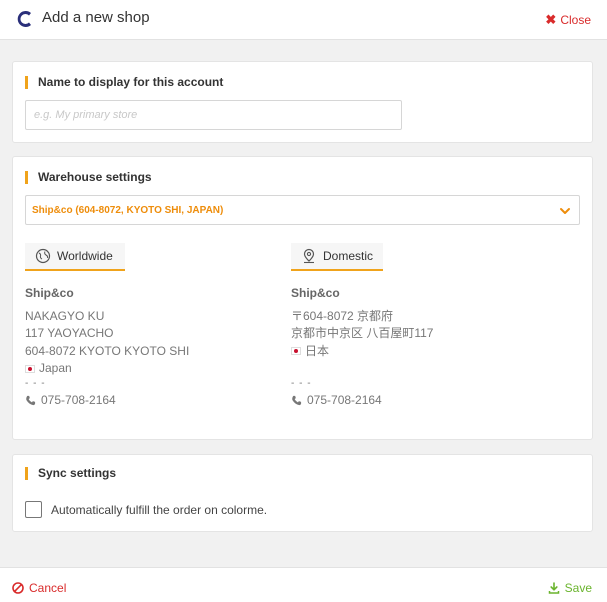 Image resolution: width=607 pixels, height=602 pixels. I want to click on cancel-label: Cancel, so click(48, 588).